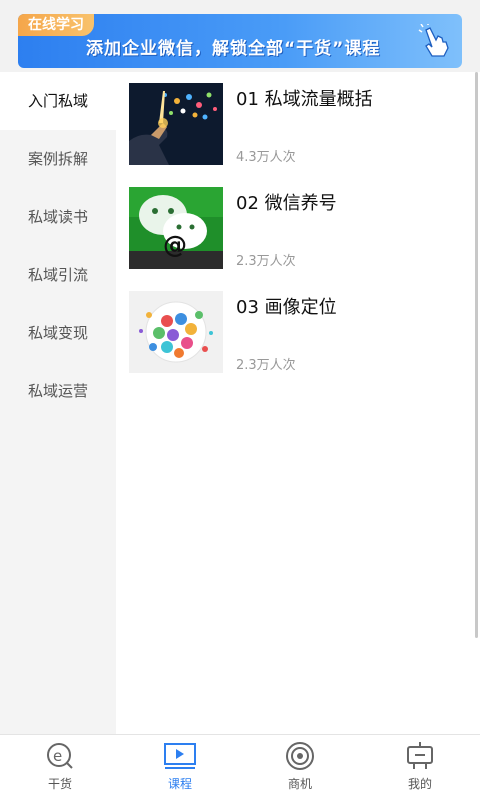  I want to click on course-title: 01 私域流量概括, so click(304, 99).